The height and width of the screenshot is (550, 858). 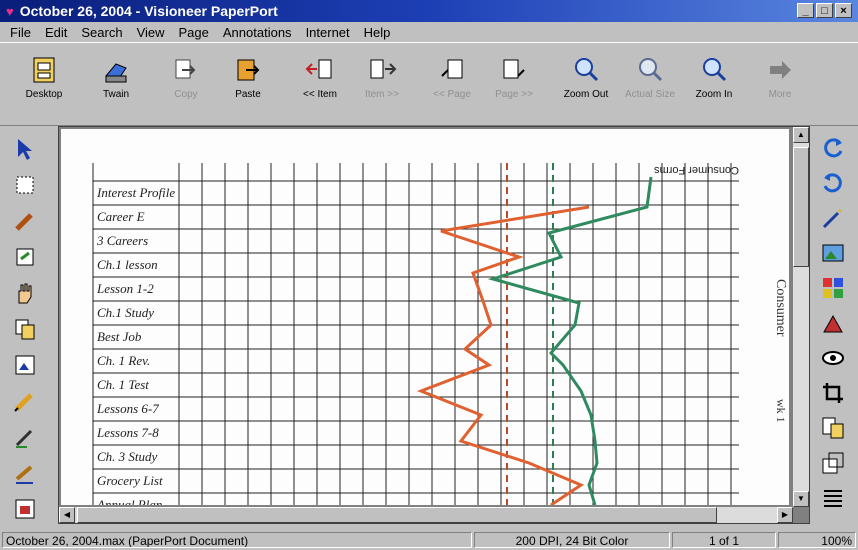 I want to click on sharpen-icon, so click(x=833, y=324).